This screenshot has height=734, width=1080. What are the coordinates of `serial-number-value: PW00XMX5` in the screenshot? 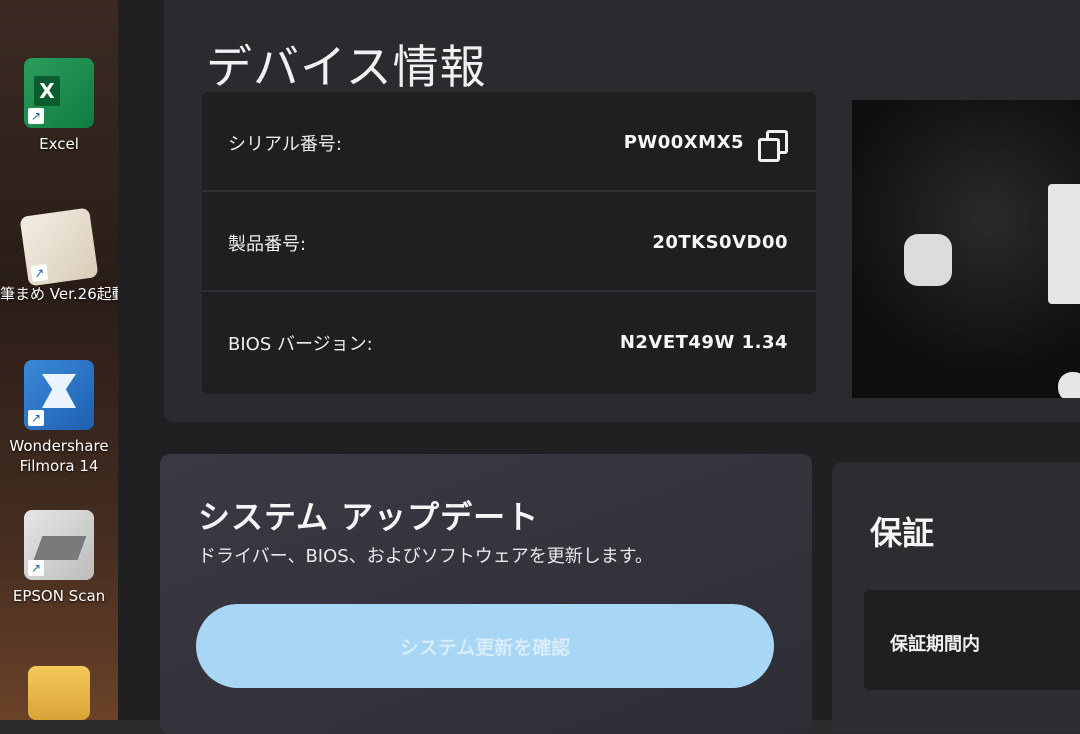 It's located at (683, 142).